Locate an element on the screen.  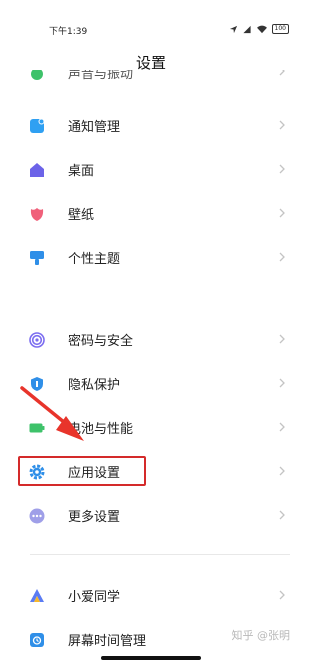
home-indicator is located at coordinates (151, 658).